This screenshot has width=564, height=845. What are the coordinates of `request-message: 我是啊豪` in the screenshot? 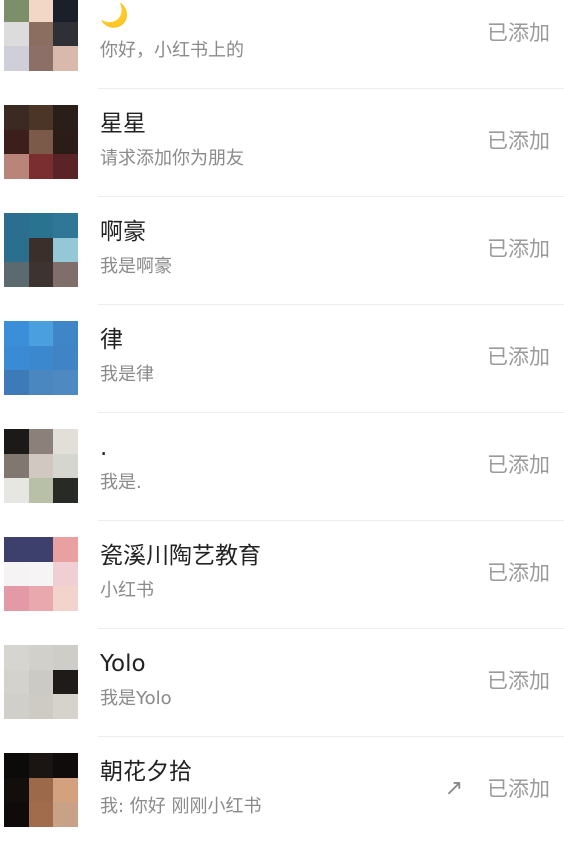 It's located at (136, 266).